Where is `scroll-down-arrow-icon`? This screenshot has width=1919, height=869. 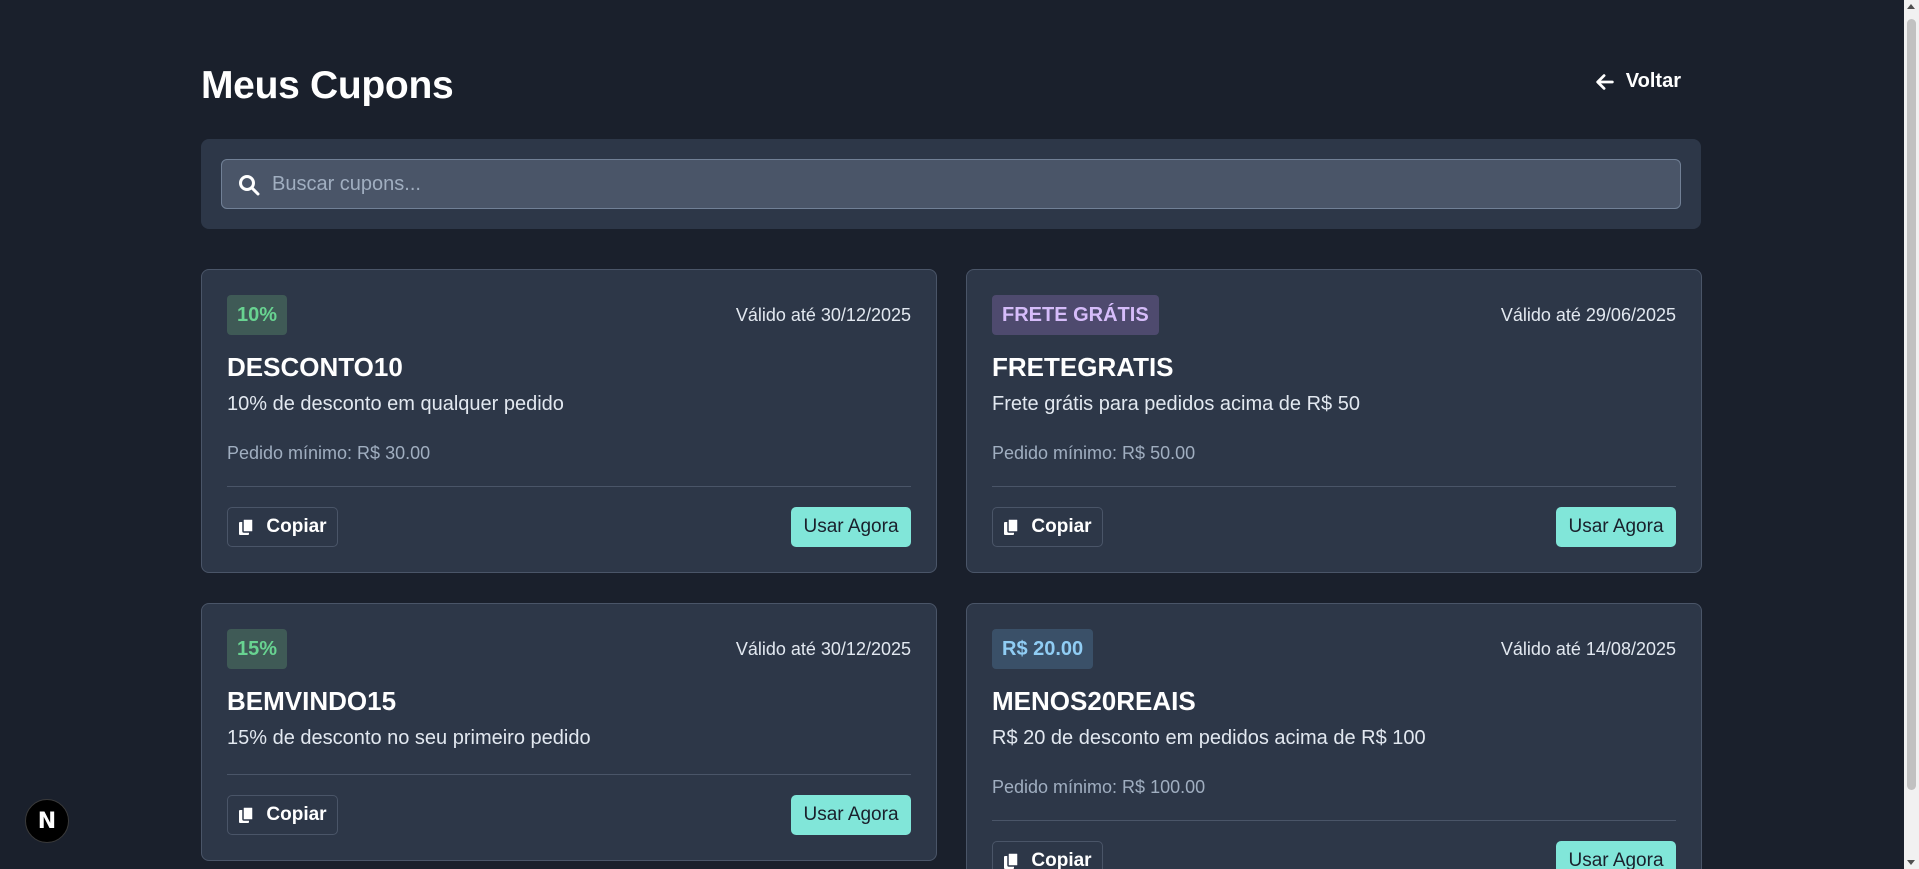 scroll-down-arrow-icon is located at coordinates (1911, 862).